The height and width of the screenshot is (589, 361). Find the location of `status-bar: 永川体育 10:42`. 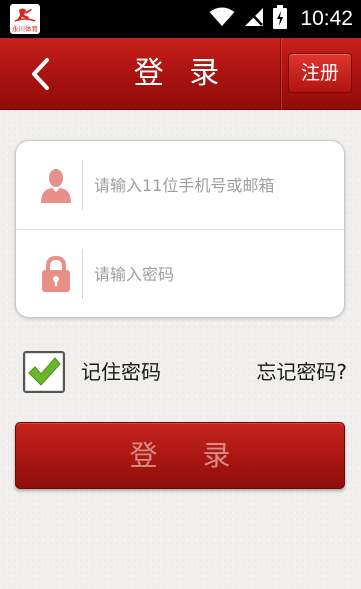

status-bar: 永川体育 10:42 is located at coordinates (180, 19).